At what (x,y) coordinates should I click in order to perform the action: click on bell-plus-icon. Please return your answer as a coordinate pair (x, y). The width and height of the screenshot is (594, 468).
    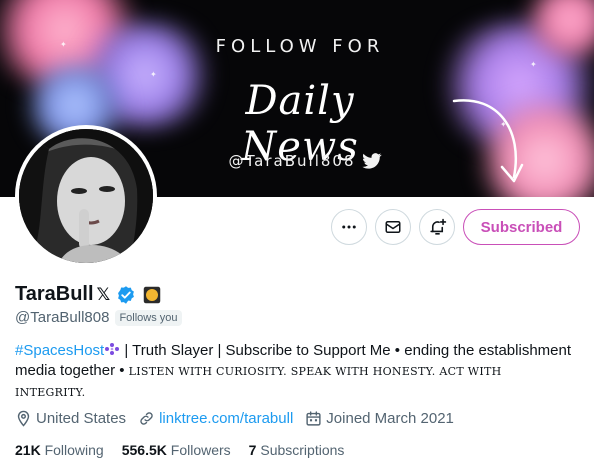
    Looking at the image, I should click on (437, 226).